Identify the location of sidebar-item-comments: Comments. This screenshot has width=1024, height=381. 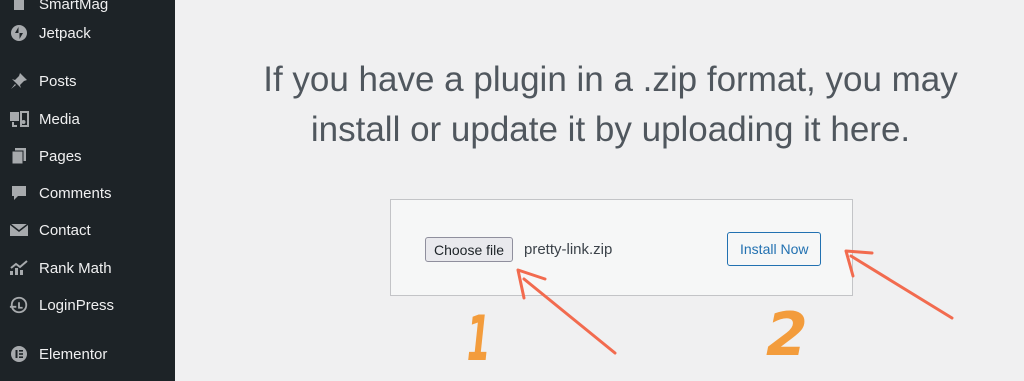
(87, 193).